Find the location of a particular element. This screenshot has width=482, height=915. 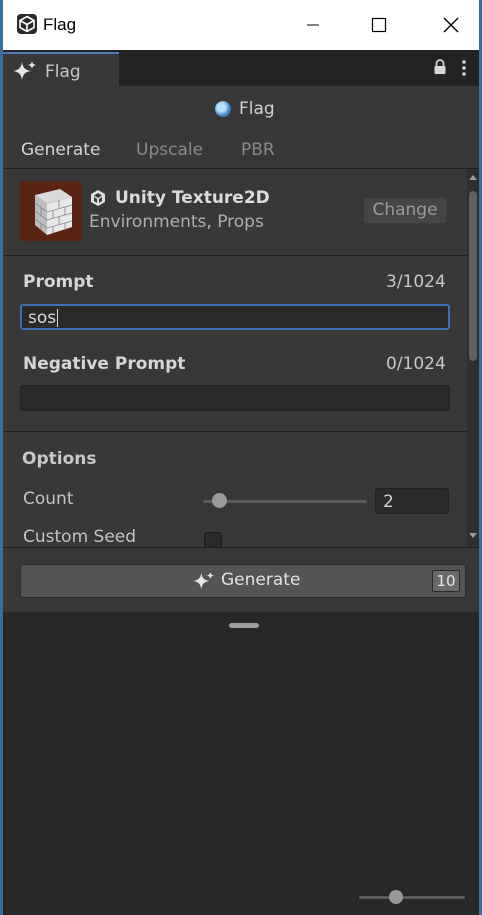

generate-bar: Generate 10 is located at coordinates (241, 580).